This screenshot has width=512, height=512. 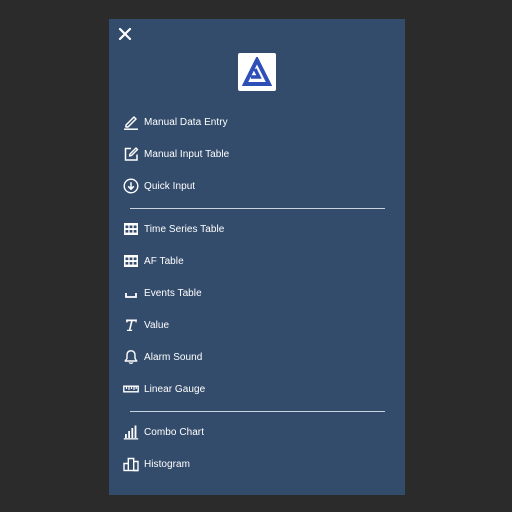 I want to click on histogram-icon, so click(x=131, y=464).